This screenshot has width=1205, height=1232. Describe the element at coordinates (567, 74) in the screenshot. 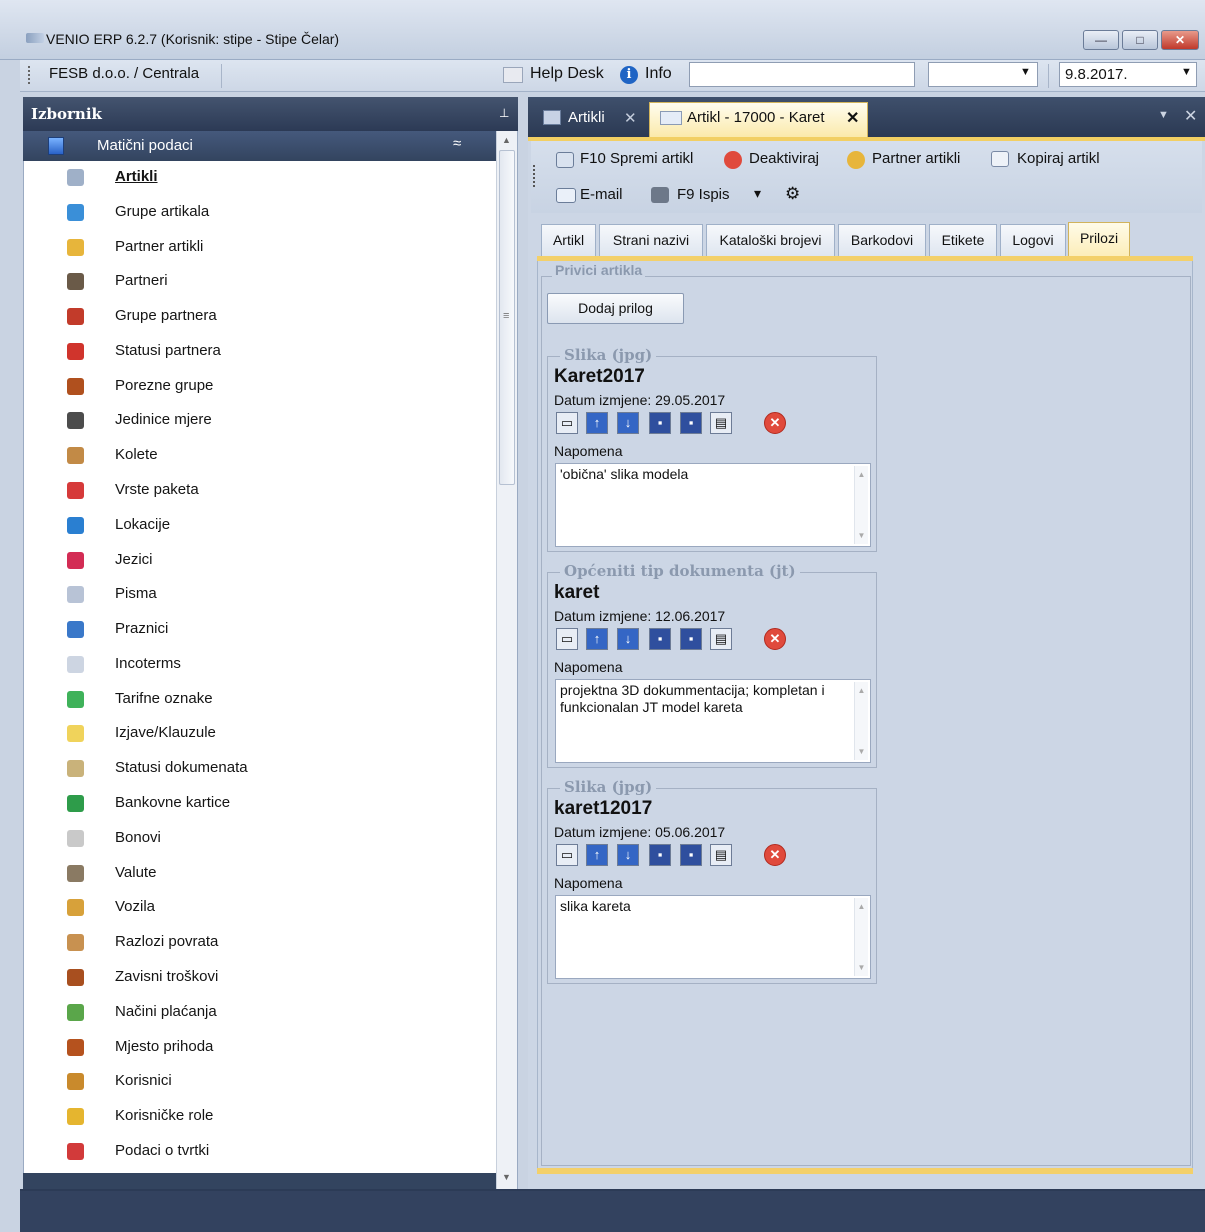

I see `help-desk-link: Help Desk` at that location.